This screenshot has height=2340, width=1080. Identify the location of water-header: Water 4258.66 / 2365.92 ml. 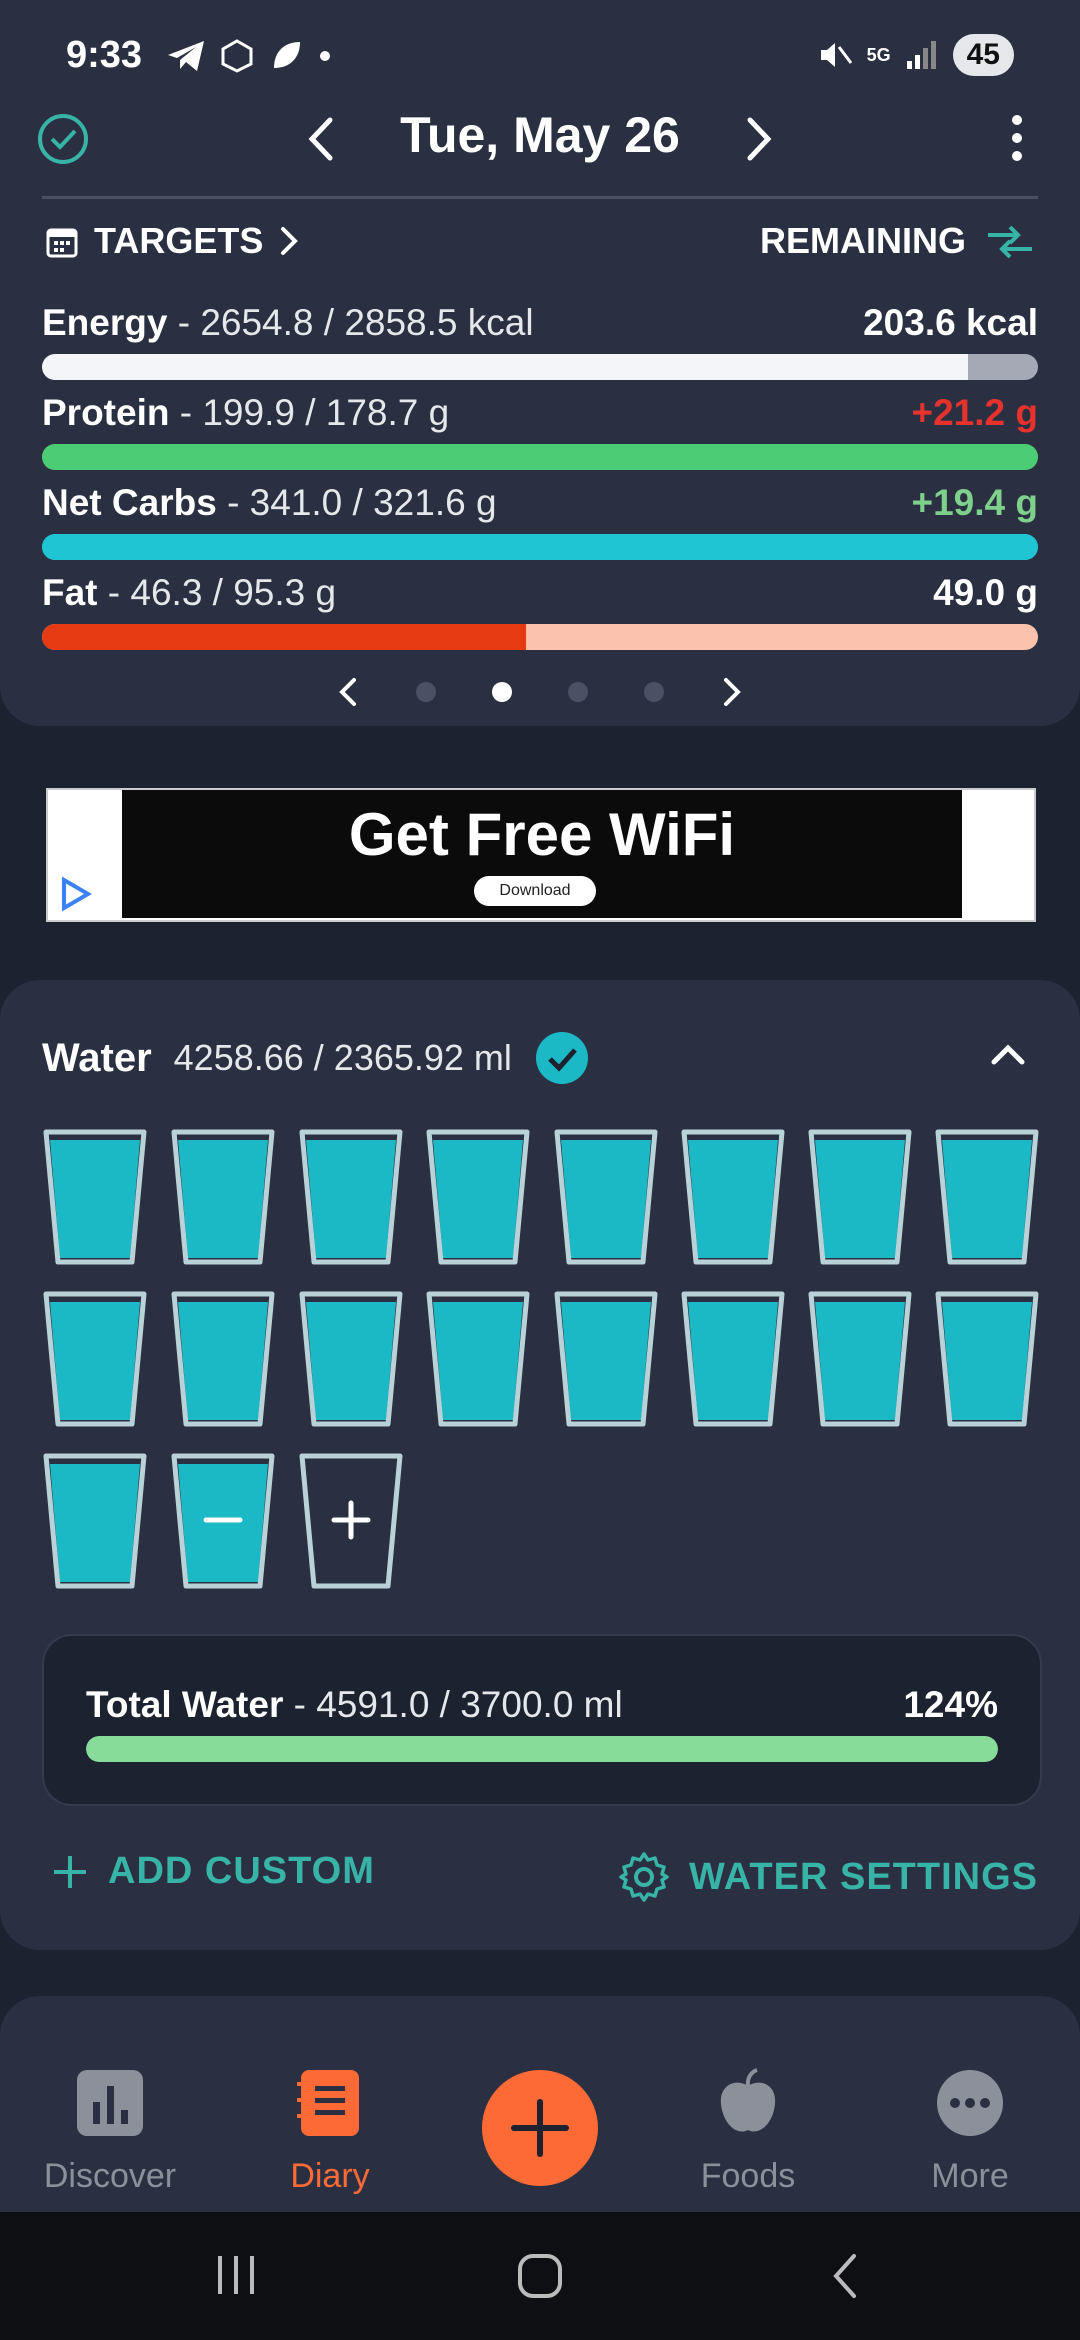
(316, 1058).